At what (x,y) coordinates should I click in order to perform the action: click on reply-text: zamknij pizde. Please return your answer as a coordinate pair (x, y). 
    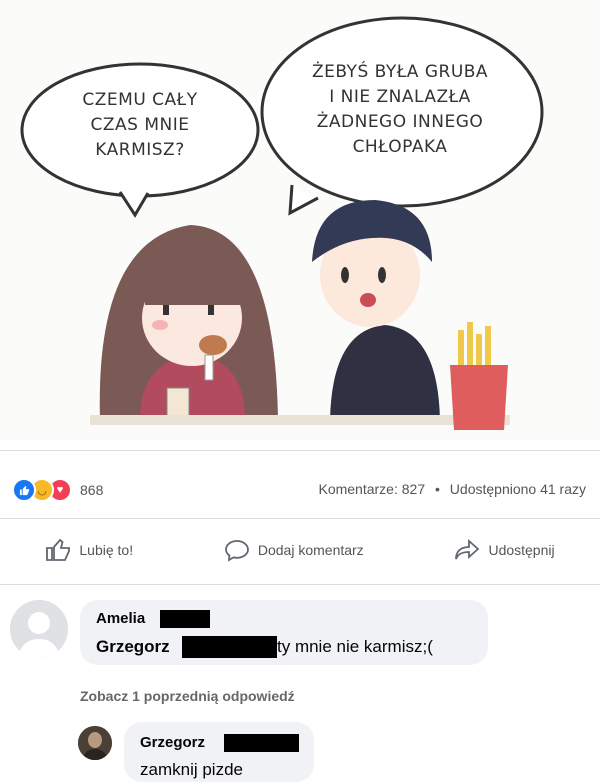
    Looking at the image, I should click on (191, 769).